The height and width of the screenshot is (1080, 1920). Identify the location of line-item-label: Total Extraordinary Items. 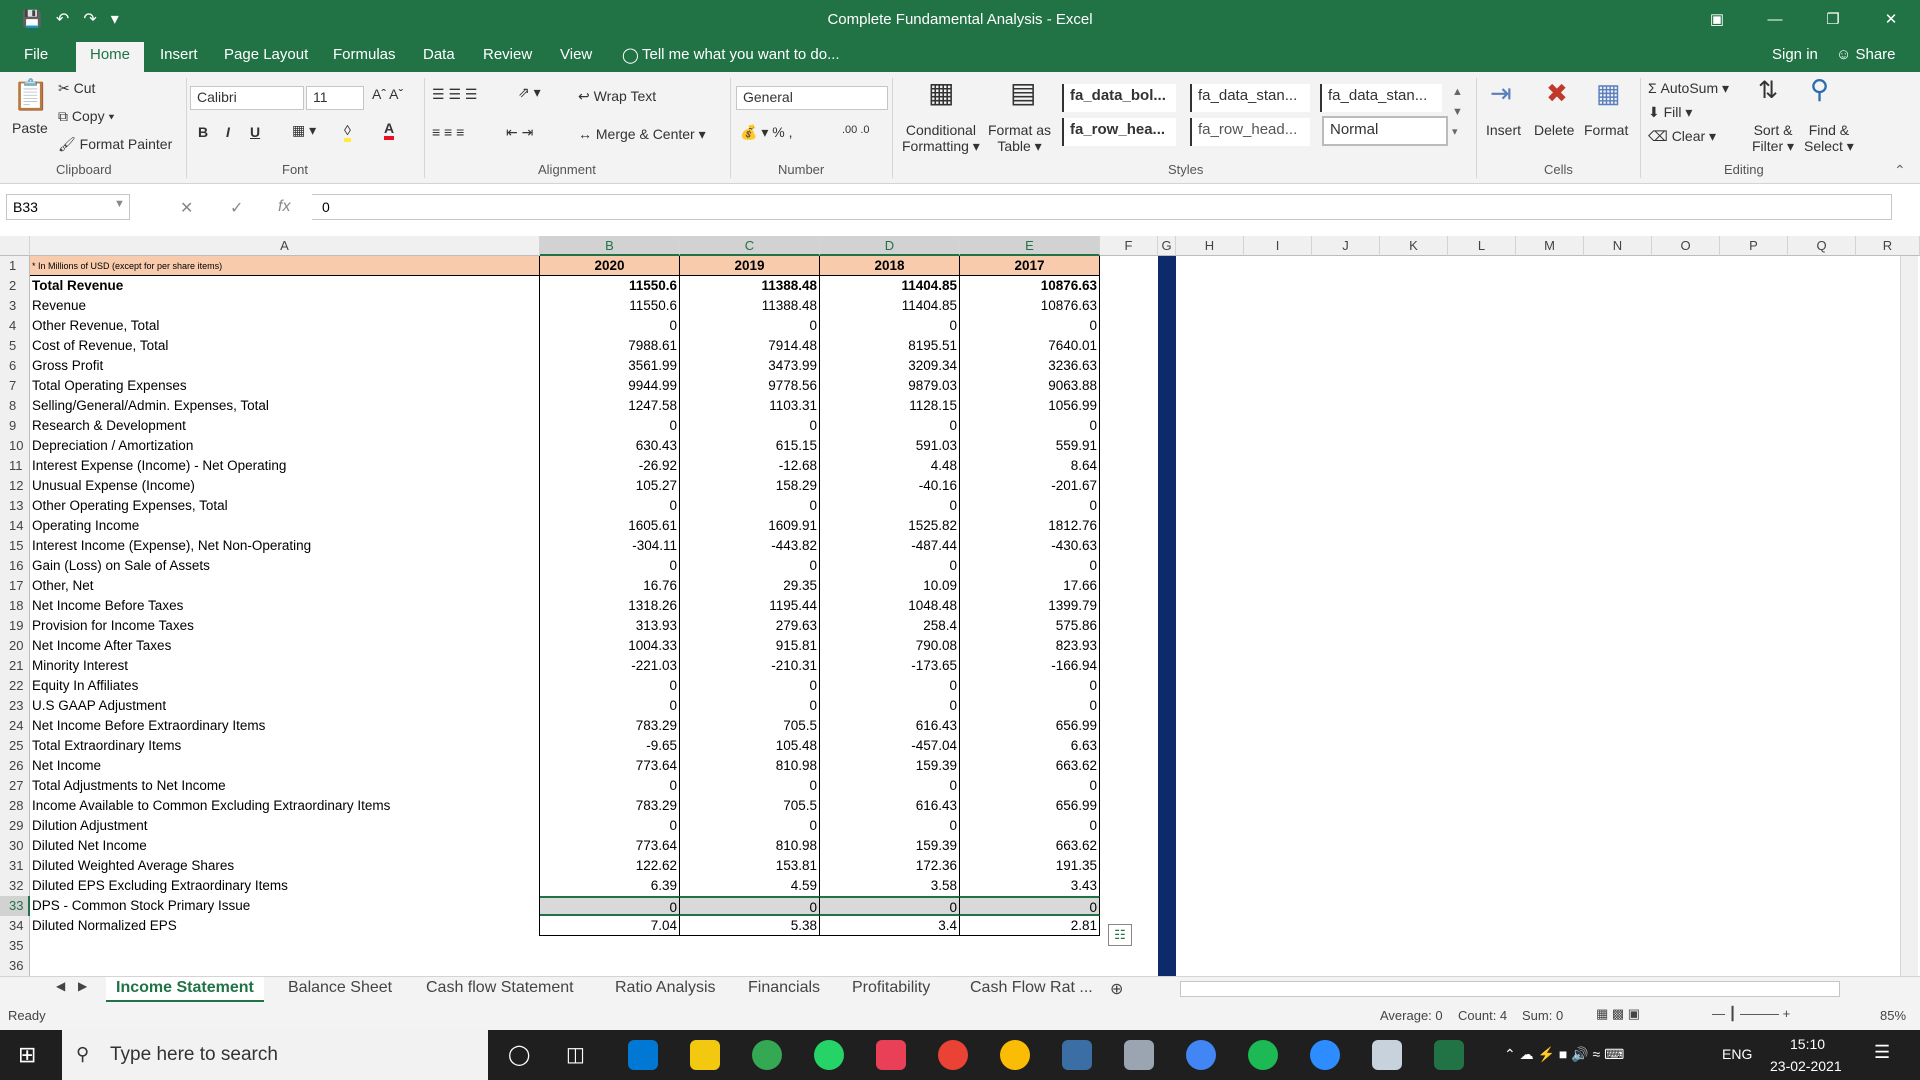
(285, 746).